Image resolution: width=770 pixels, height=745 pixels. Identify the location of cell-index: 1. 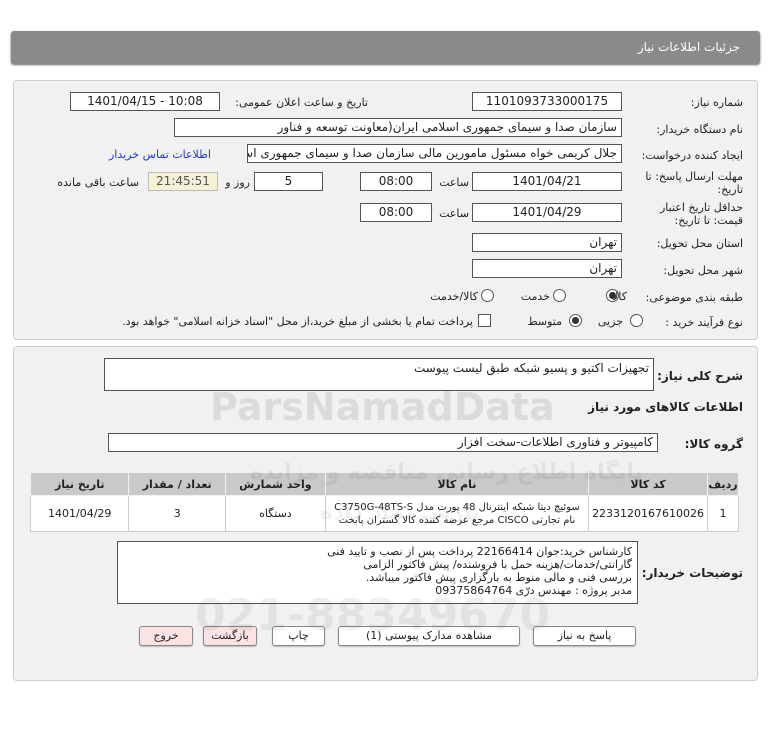
(723, 513).